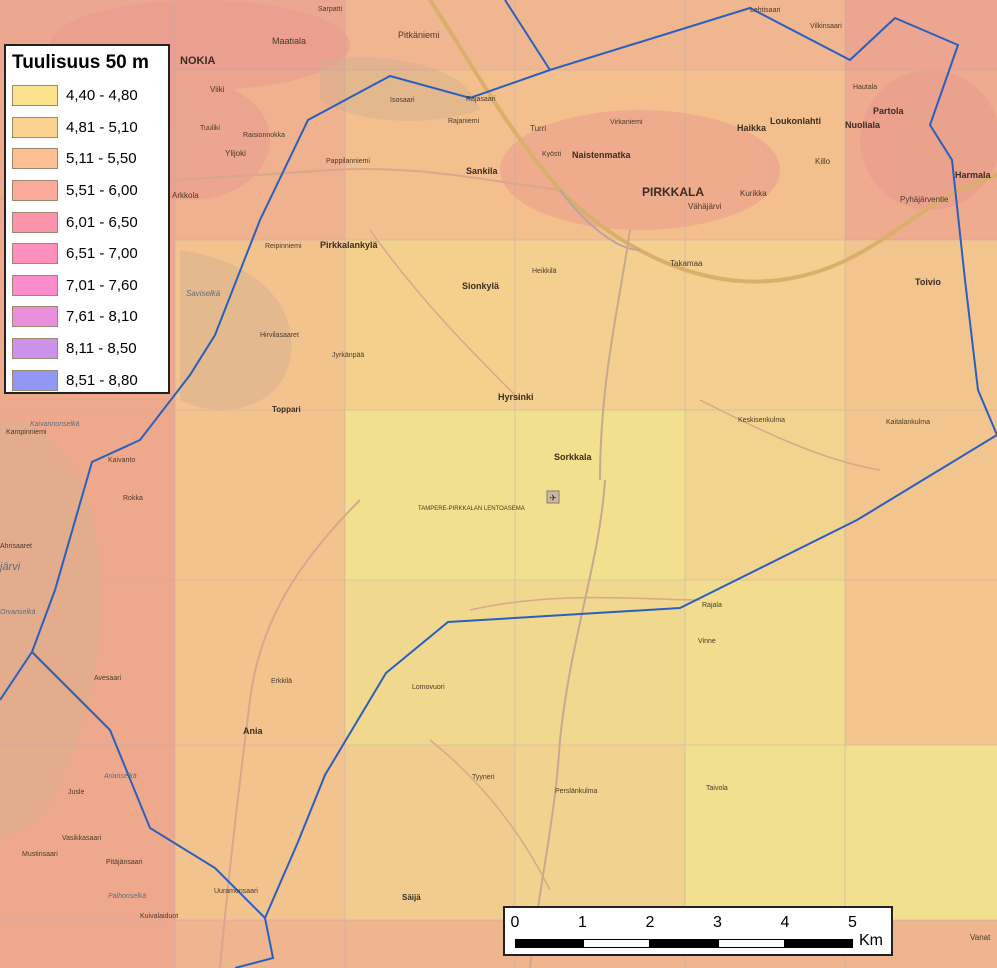 This screenshot has width=997, height=968. What do you see at coordinates (217, 89) in the screenshot?
I see `label-viiki: Viiki` at bounding box center [217, 89].